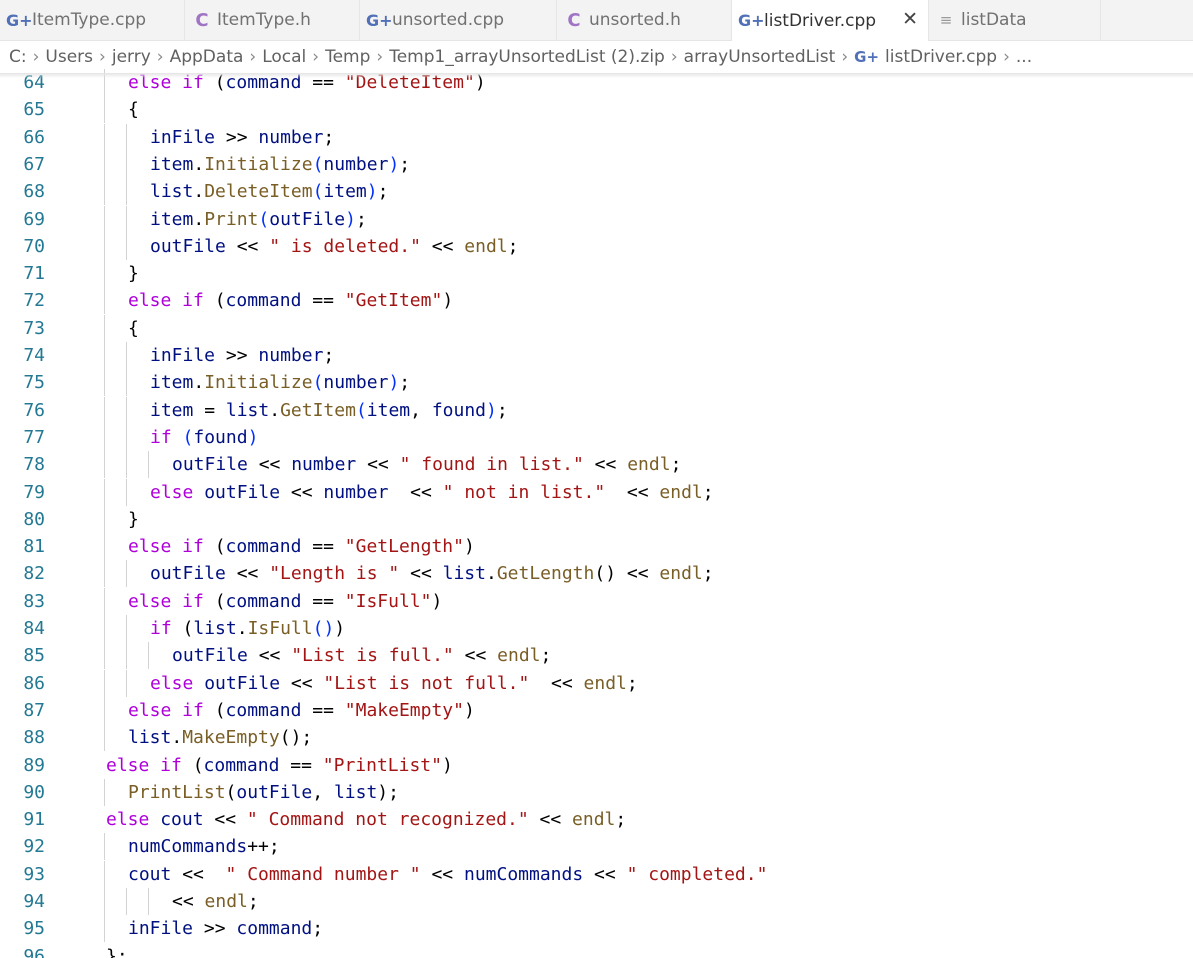 The width and height of the screenshot is (1193, 958). I want to click on code-line: 71}, so click(596, 274).